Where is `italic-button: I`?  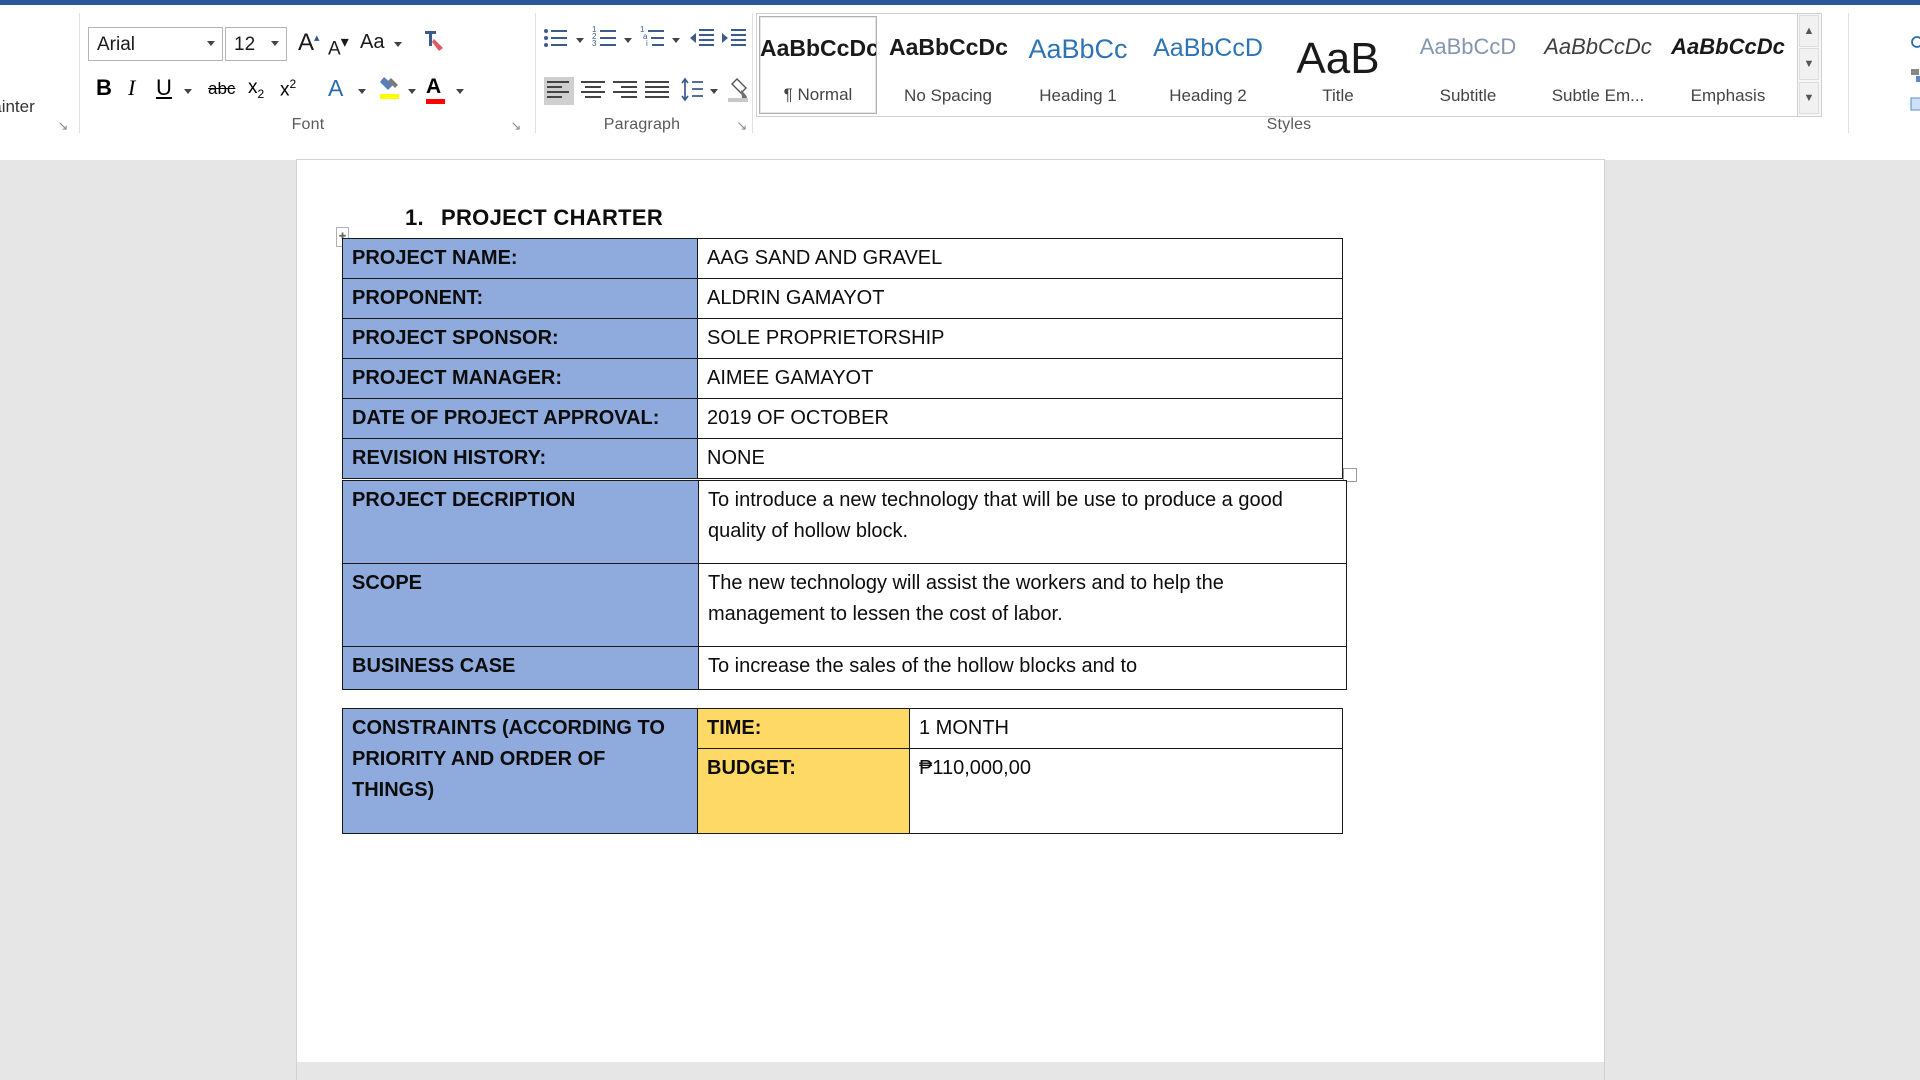 italic-button: I is located at coordinates (131, 88).